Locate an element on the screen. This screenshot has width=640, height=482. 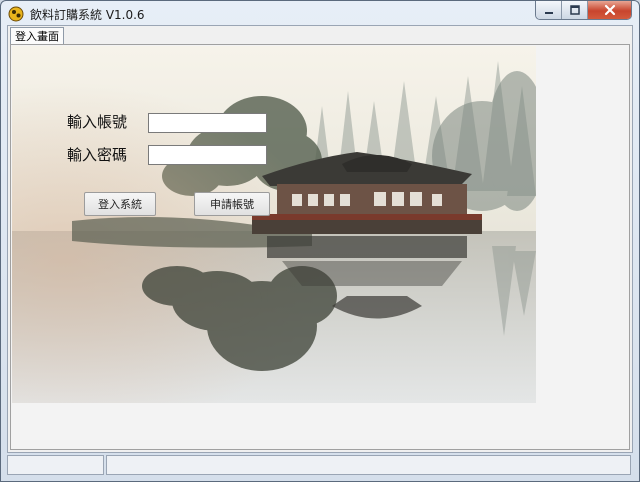
password-label: 輸入密碼 is located at coordinates (97, 155).